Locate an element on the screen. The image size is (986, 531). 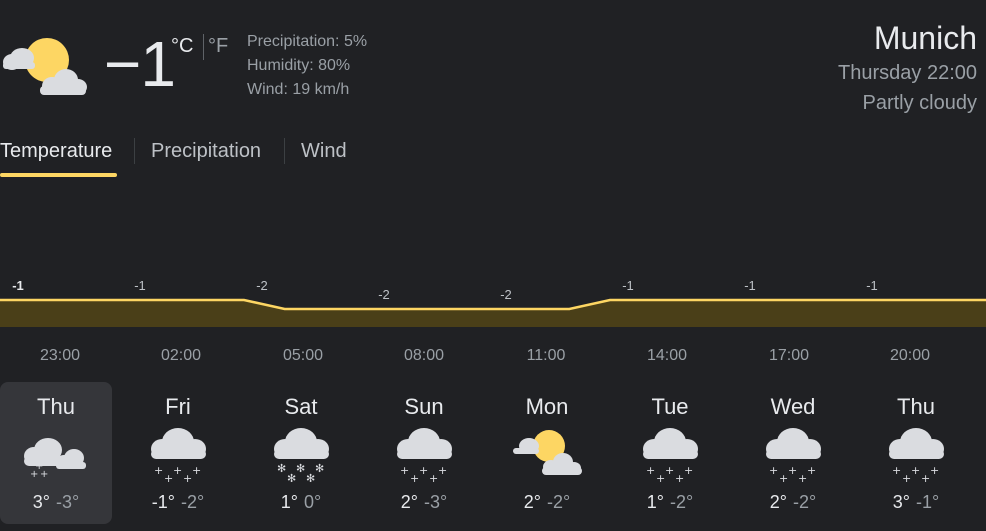
unit-fahrenheit-toggle: °F is located at coordinates (218, 46).